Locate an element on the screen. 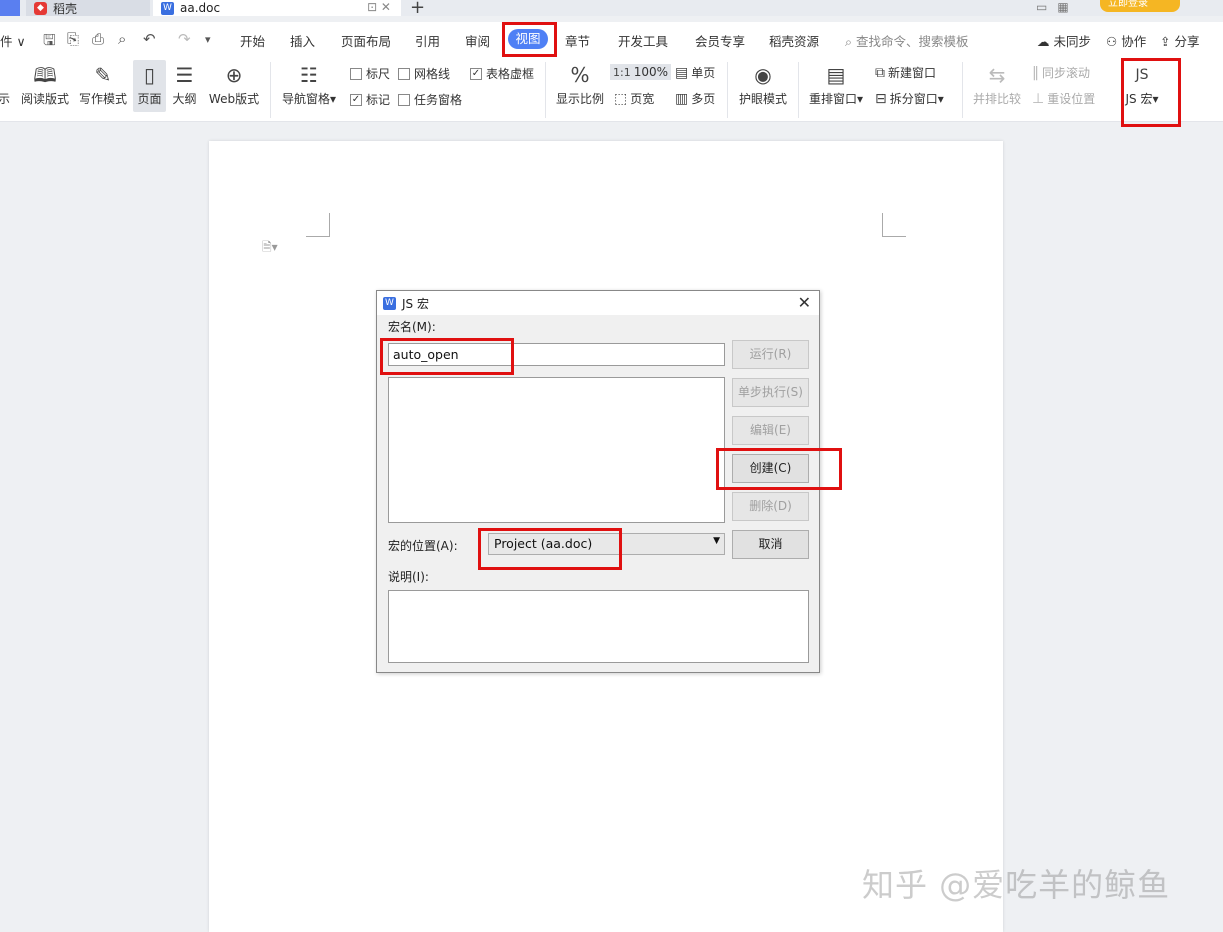 Image resolution: width=1223 pixels, height=932 pixels. new-tab-icon: + is located at coordinates (417, 9).